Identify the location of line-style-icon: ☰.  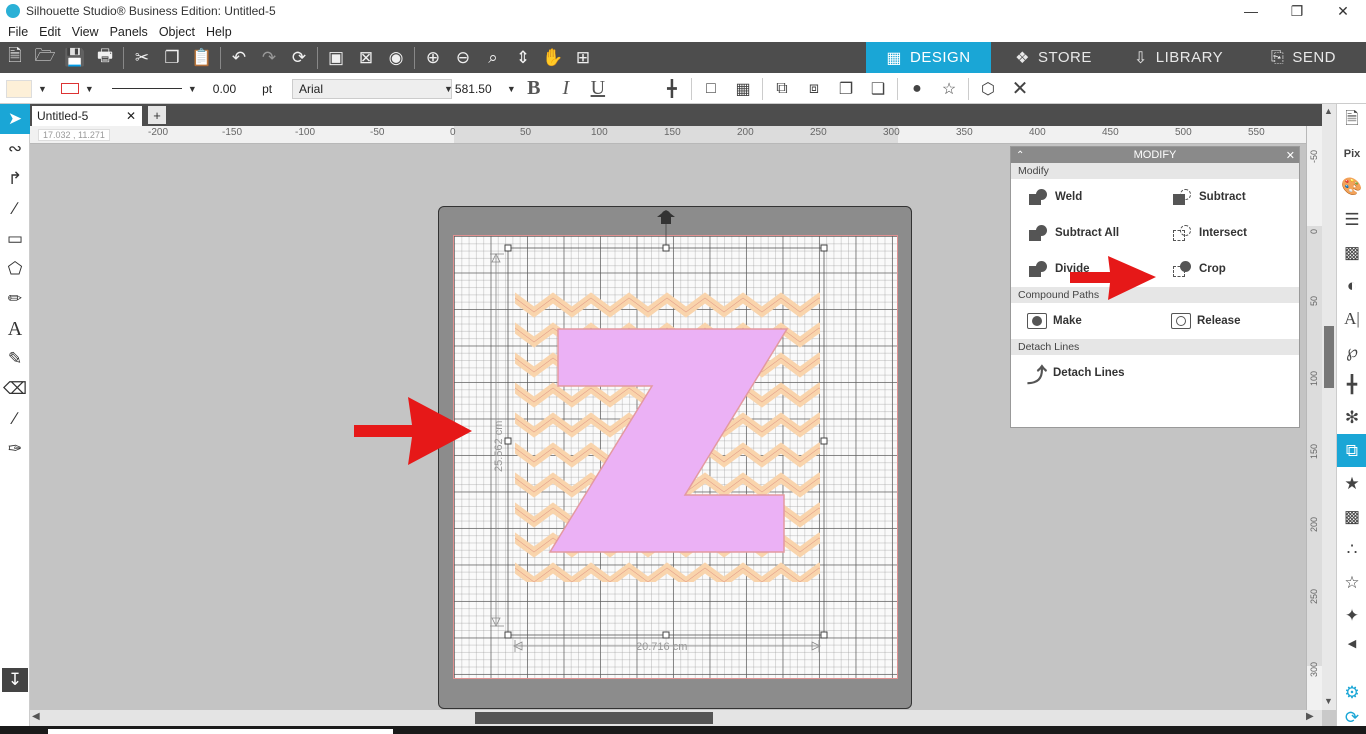
(1351, 219).